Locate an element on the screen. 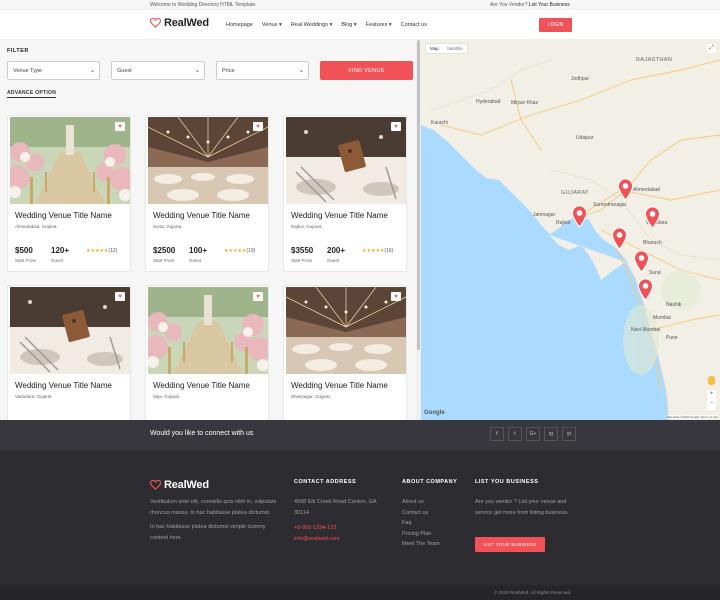 This screenshot has height=600, width=720. venue-rating: ★★★★★(19) is located at coordinates (239, 251).